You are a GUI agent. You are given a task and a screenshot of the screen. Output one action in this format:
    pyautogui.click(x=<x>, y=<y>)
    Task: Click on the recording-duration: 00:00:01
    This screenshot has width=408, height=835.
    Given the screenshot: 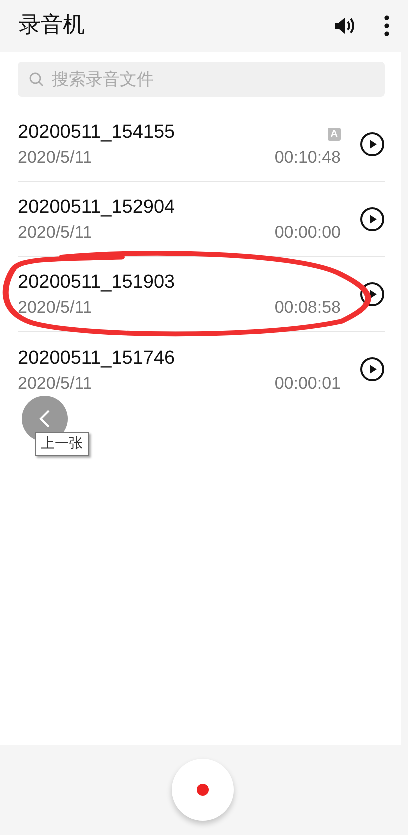 What is the action you would take?
    pyautogui.click(x=307, y=384)
    